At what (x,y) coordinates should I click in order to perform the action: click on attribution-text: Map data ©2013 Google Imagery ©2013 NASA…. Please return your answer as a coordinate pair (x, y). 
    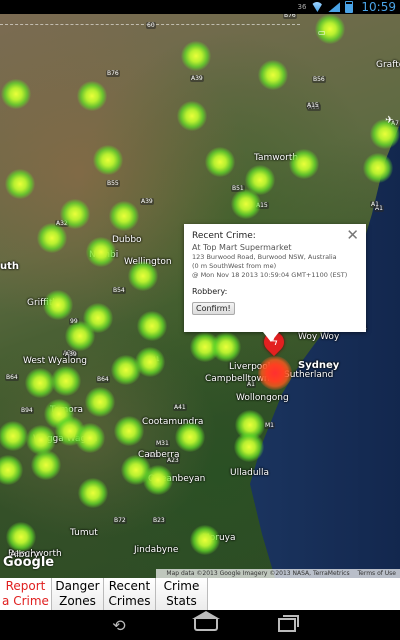
    Looking at the image, I should click on (258, 573).